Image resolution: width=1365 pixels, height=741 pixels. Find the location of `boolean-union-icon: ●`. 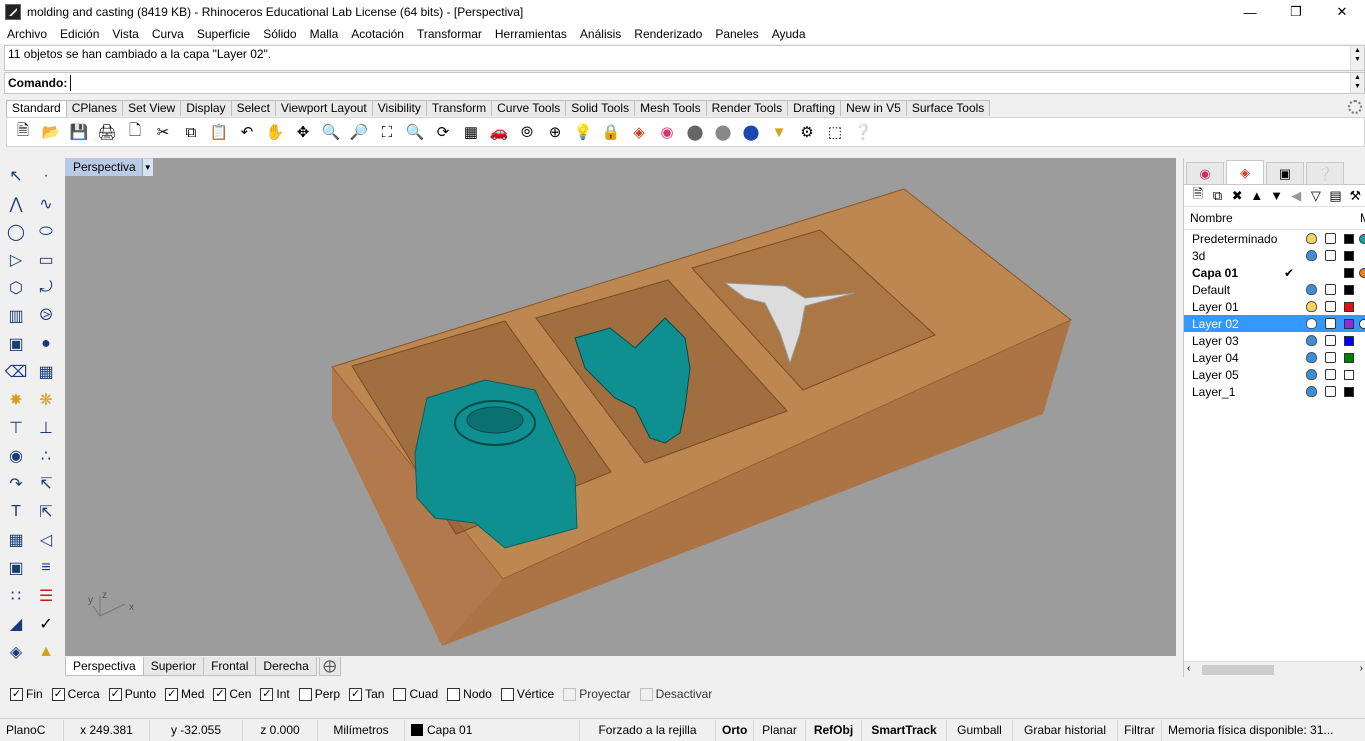

boolean-union-icon: ● is located at coordinates (46, 344).